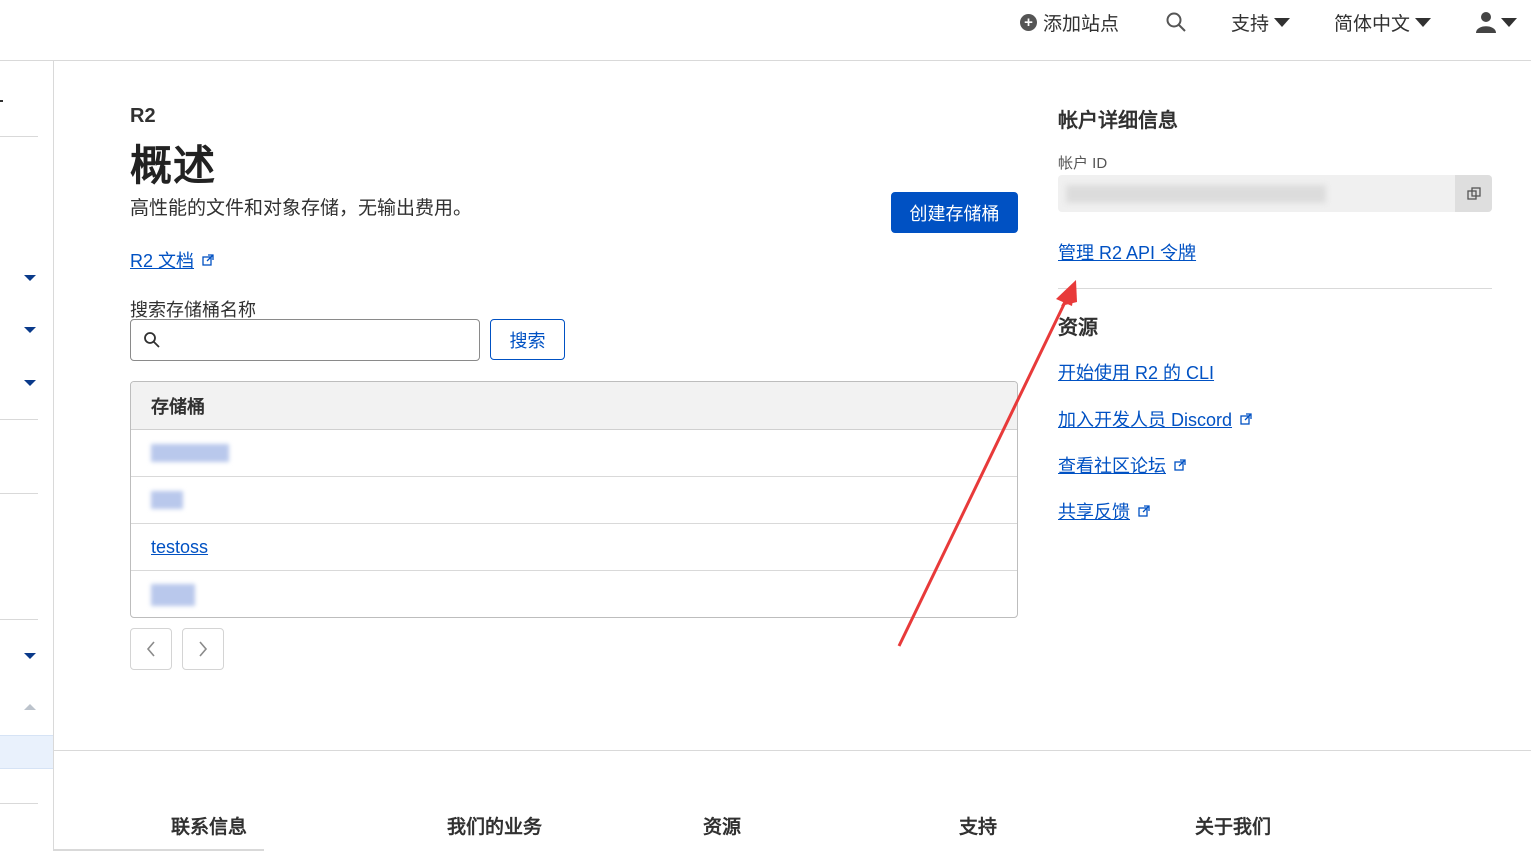 Image resolution: width=1531 pixels, height=851 pixels. I want to click on footer-heading-resources: 资源, so click(722, 827).